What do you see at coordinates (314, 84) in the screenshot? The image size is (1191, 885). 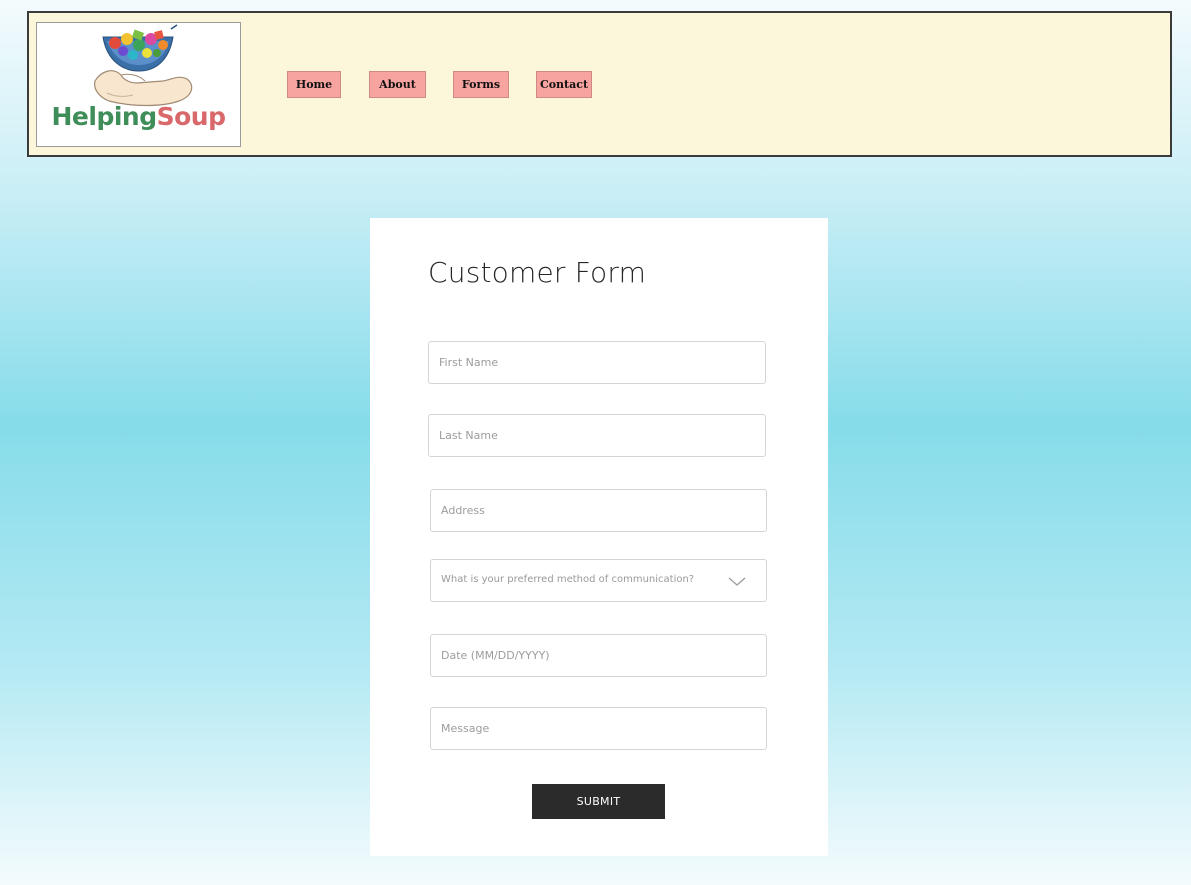 I see `nav-home: Home` at bounding box center [314, 84].